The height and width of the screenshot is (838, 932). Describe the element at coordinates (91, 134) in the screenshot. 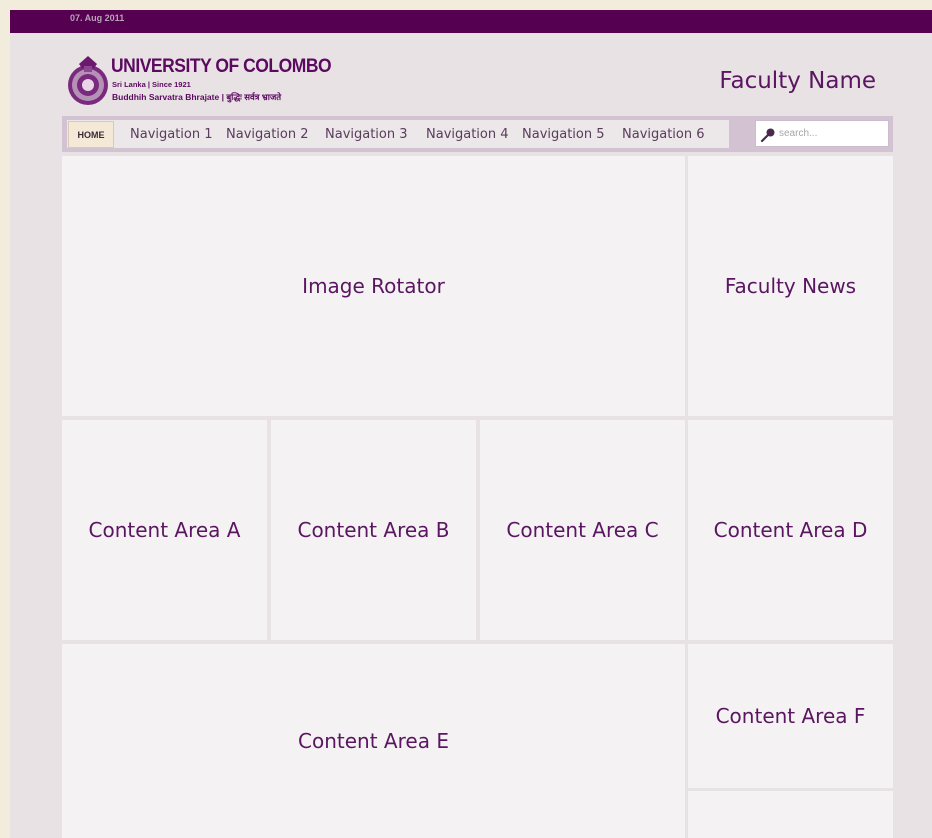

I see `nav-home-button: HOME` at that location.